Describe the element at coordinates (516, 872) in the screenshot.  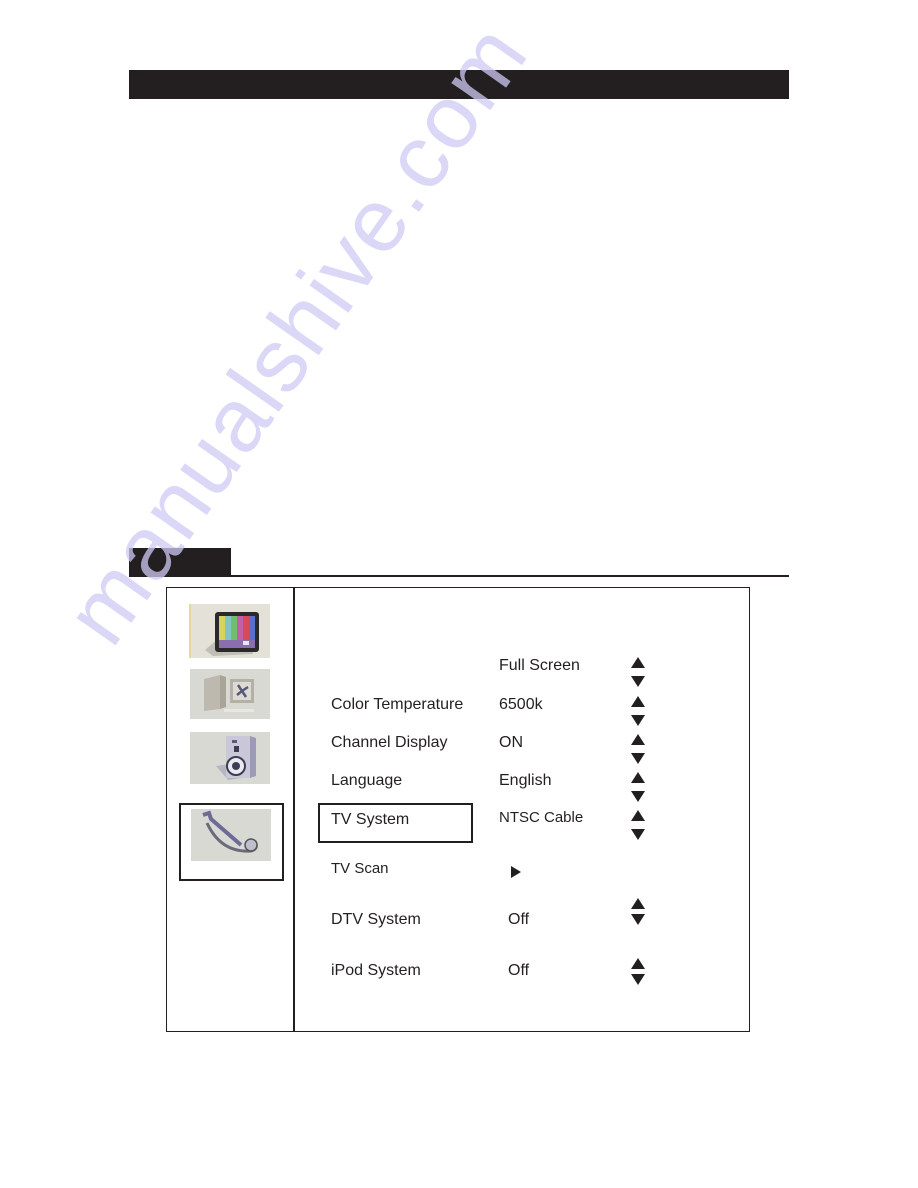
I see `enter-arrow-icon` at that location.